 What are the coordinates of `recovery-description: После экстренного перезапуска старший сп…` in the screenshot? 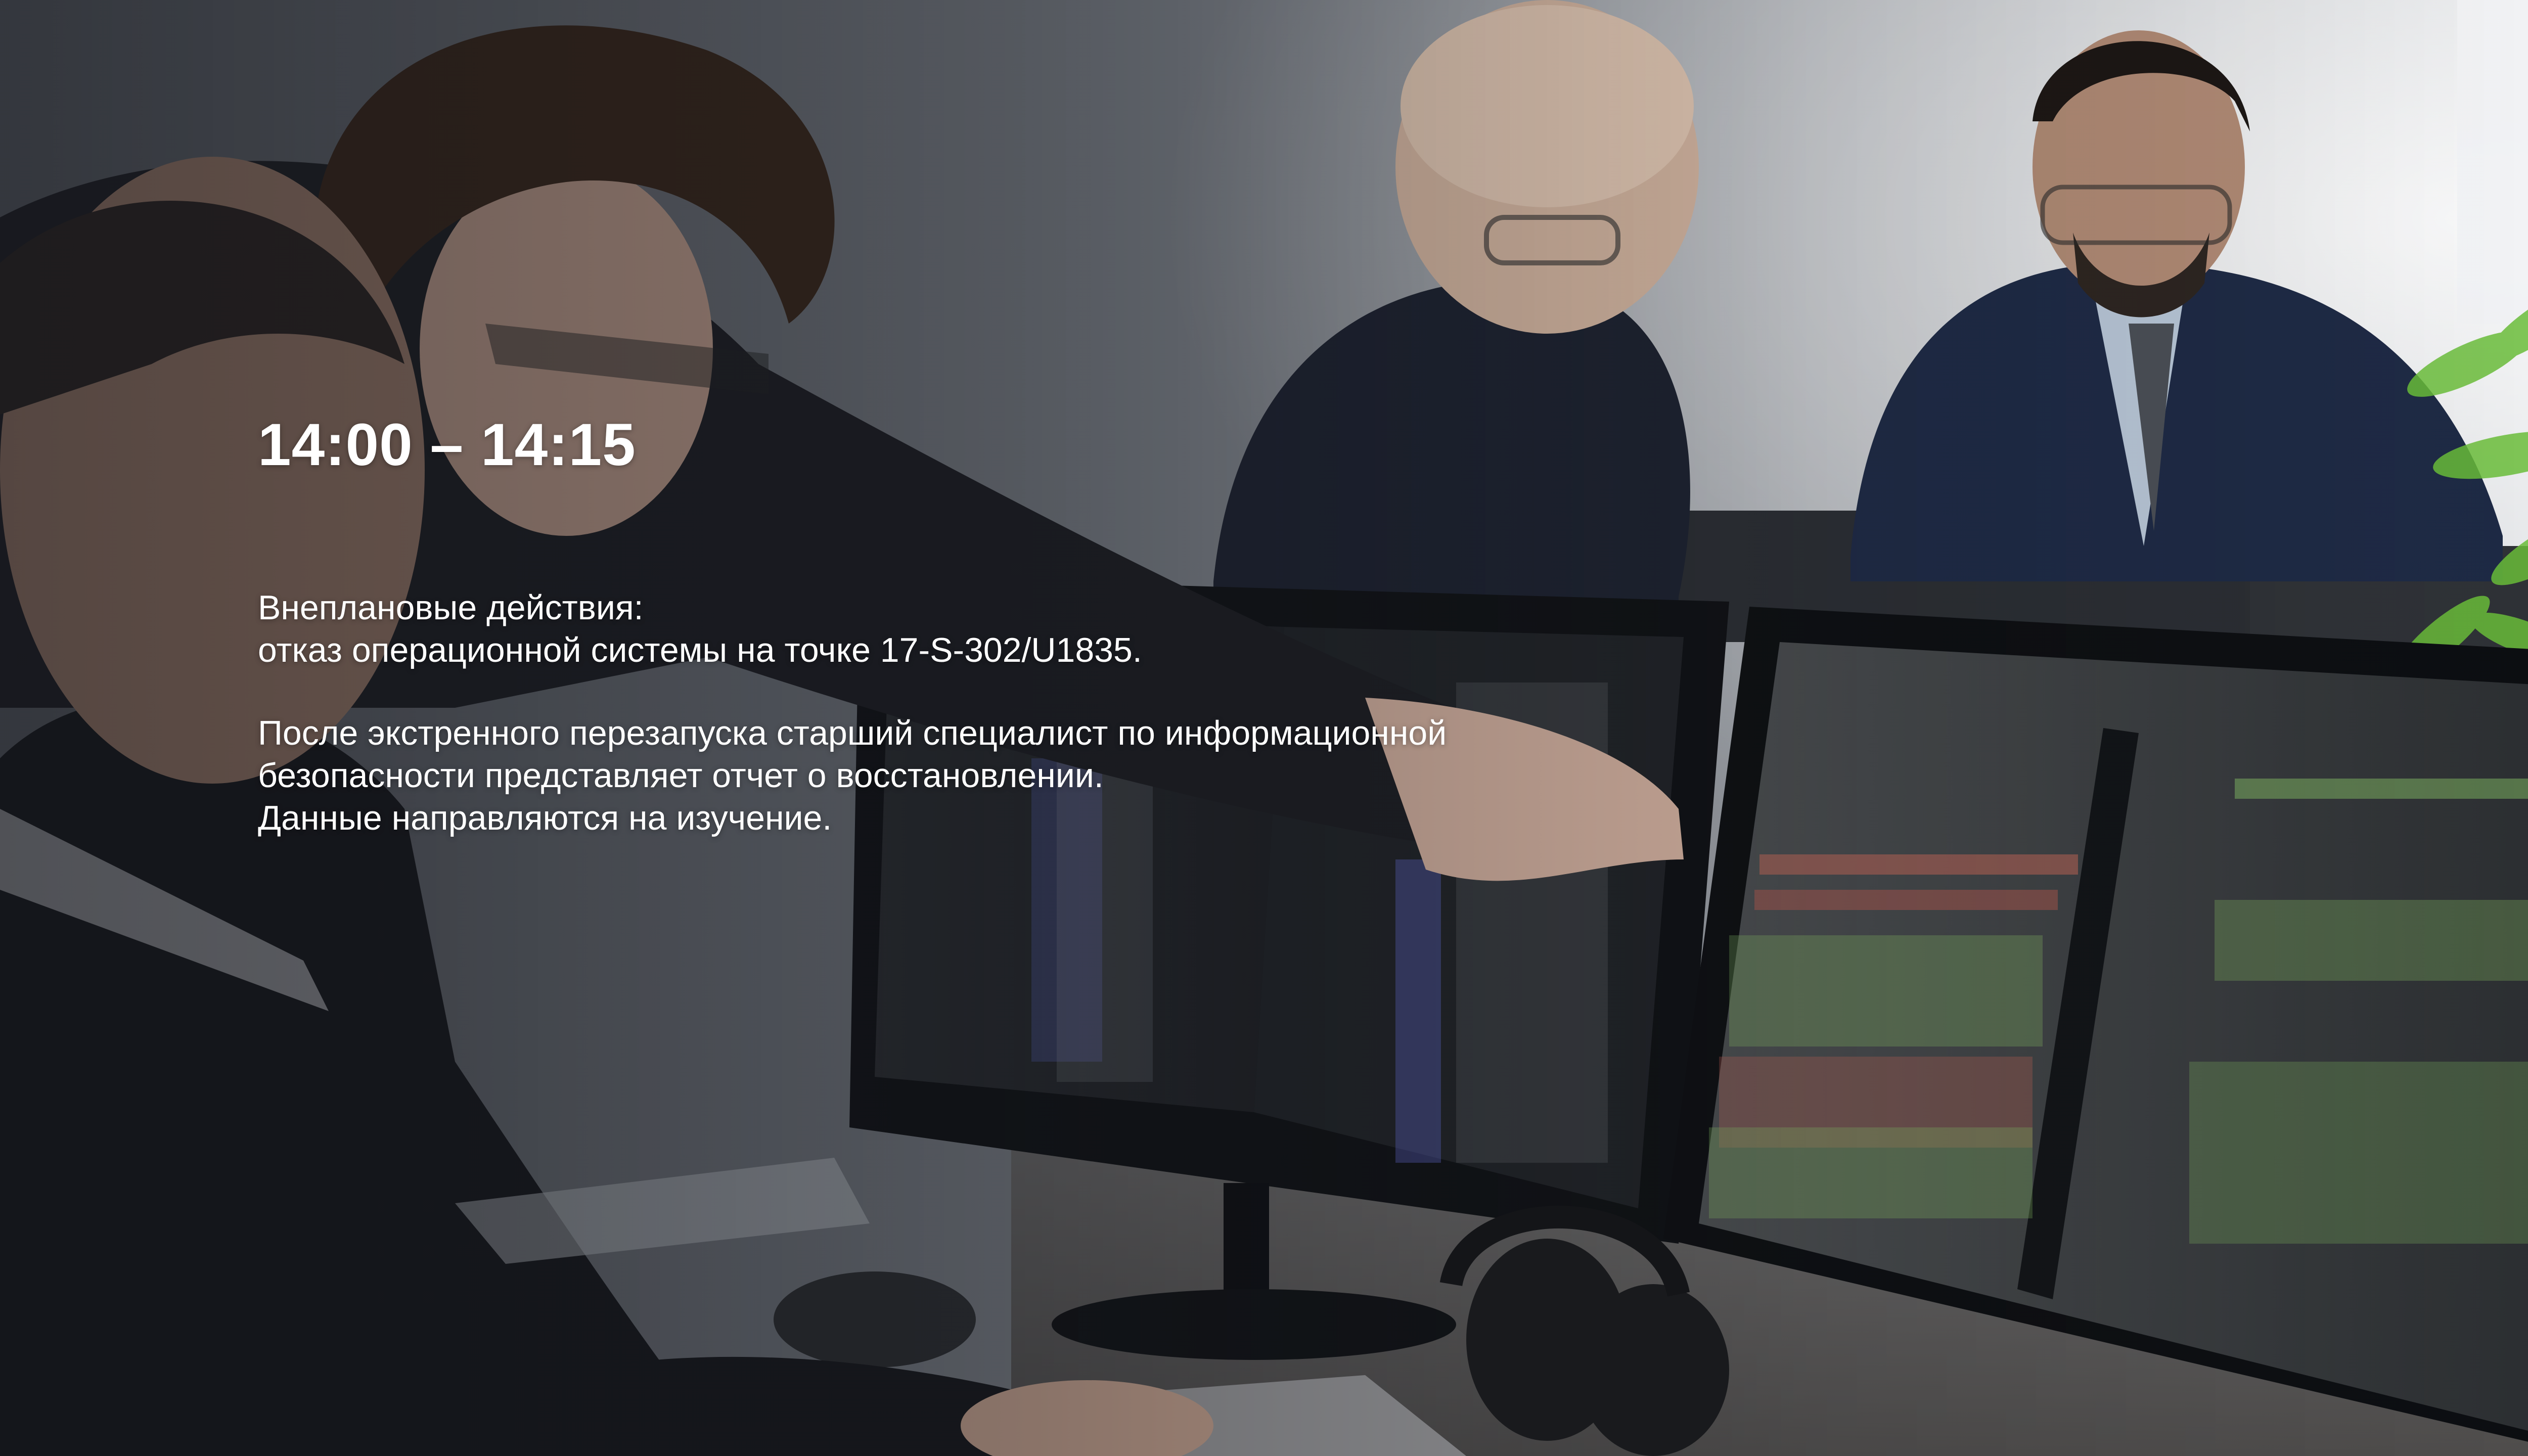 It's located at (853, 775).